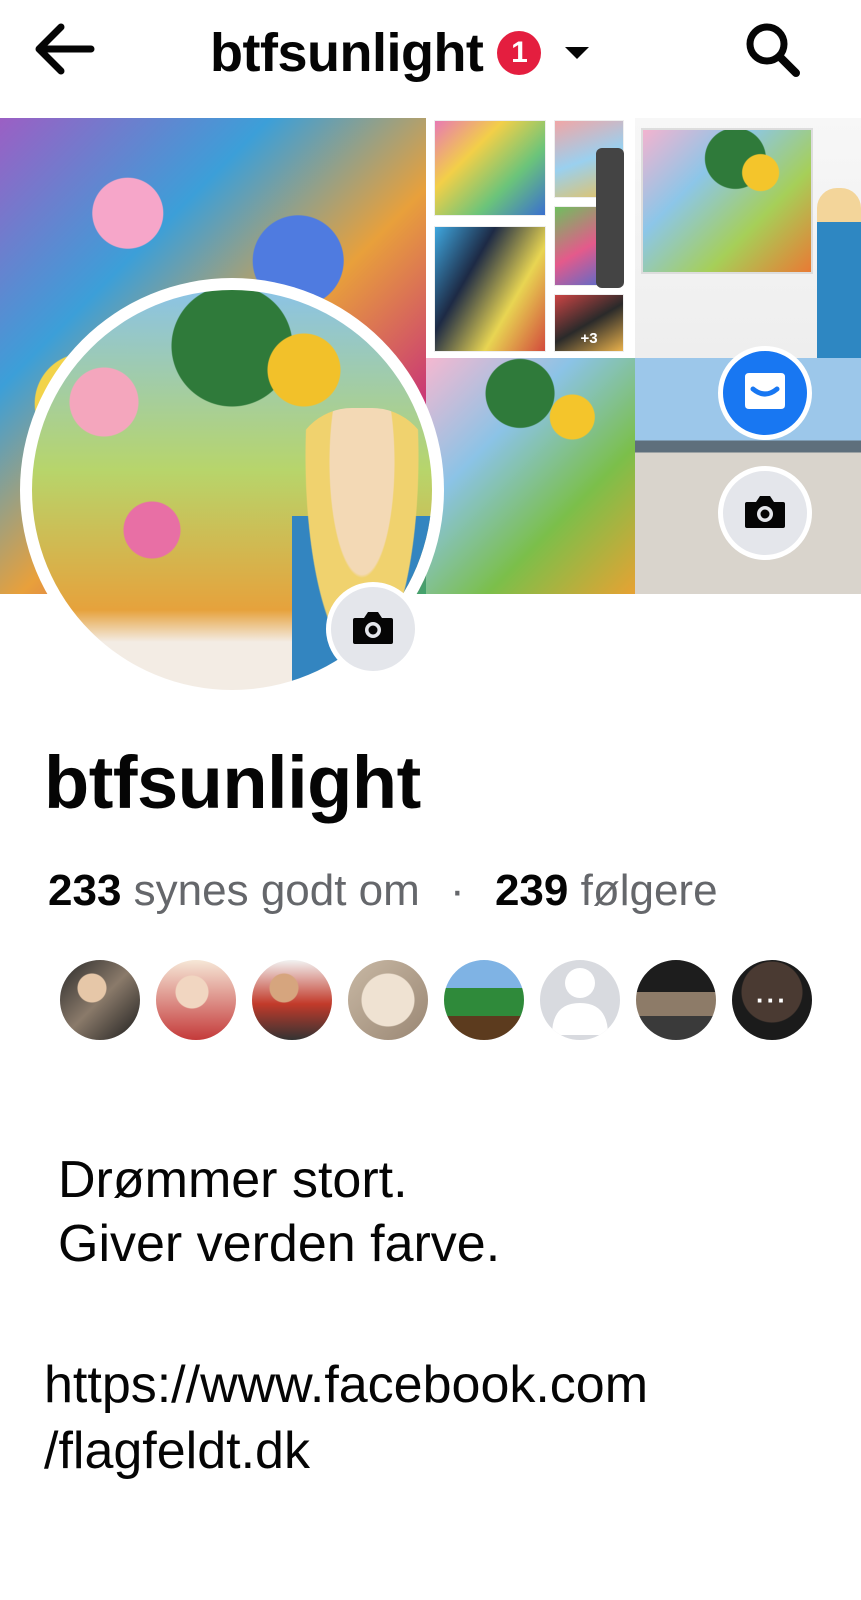 Image resolution: width=861 pixels, height=1600 pixels. What do you see at coordinates (531, 890) in the screenshot?
I see `followers-count: 239` at bounding box center [531, 890].